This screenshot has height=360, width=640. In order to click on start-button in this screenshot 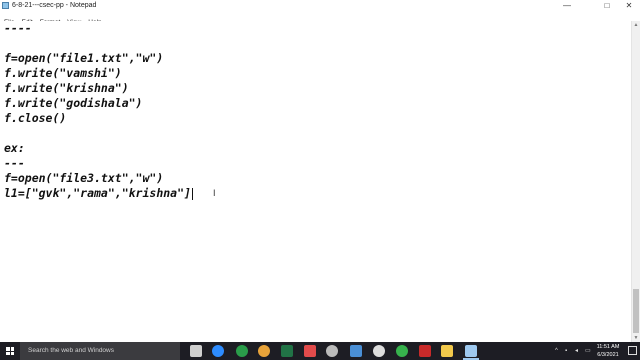, I will do `click(10, 351)`.